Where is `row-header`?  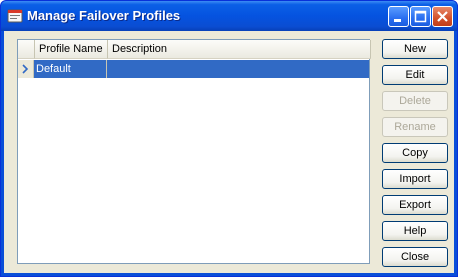 row-header is located at coordinates (26, 69).